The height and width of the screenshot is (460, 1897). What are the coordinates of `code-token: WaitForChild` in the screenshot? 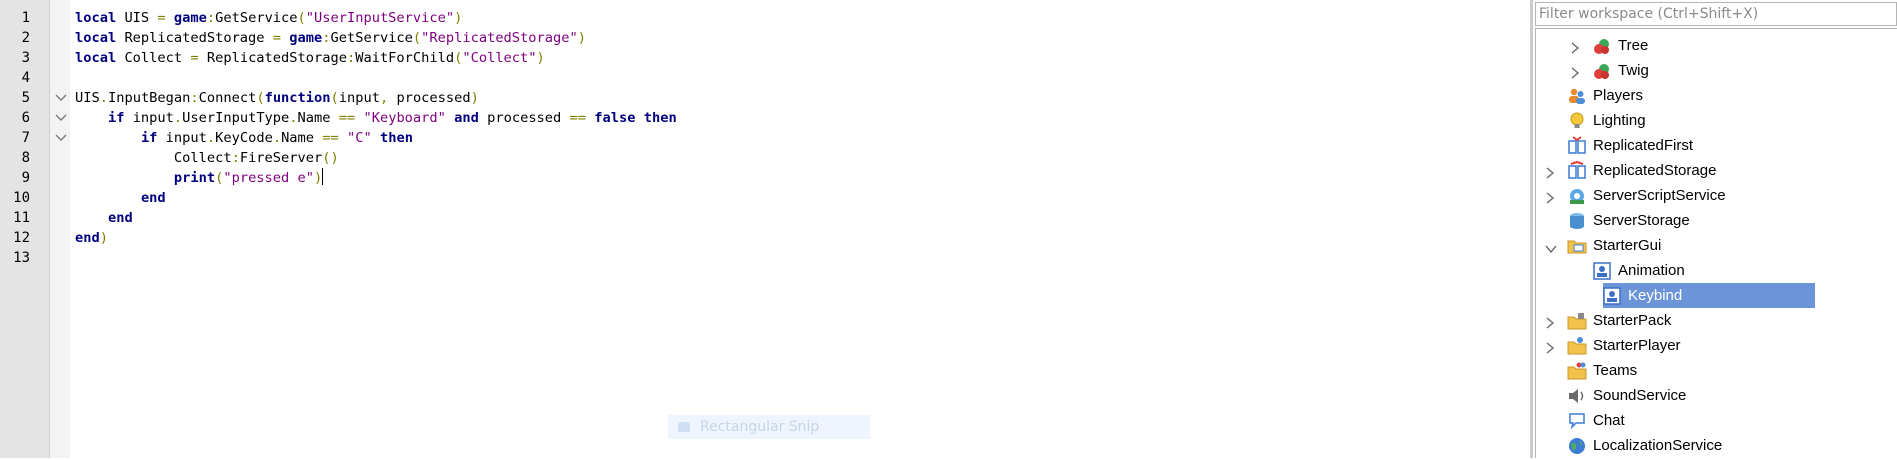 It's located at (405, 58).